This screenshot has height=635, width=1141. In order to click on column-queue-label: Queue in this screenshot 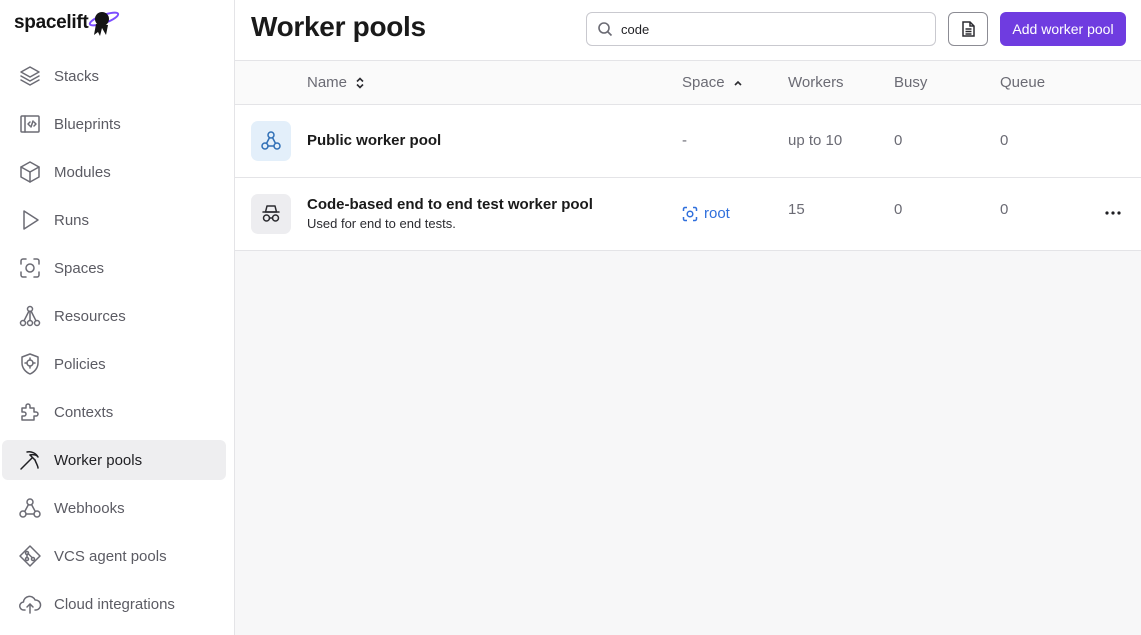, I will do `click(1023, 82)`.